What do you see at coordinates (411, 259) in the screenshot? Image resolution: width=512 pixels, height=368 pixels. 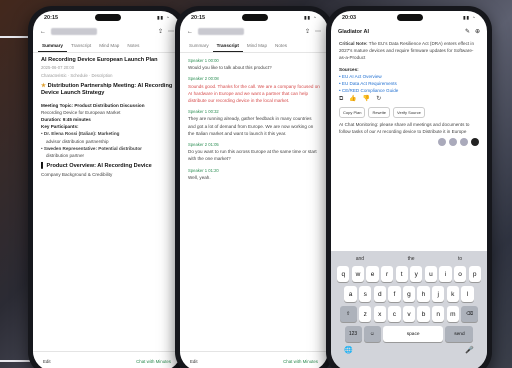 I see `suggestion: the` at bounding box center [411, 259].